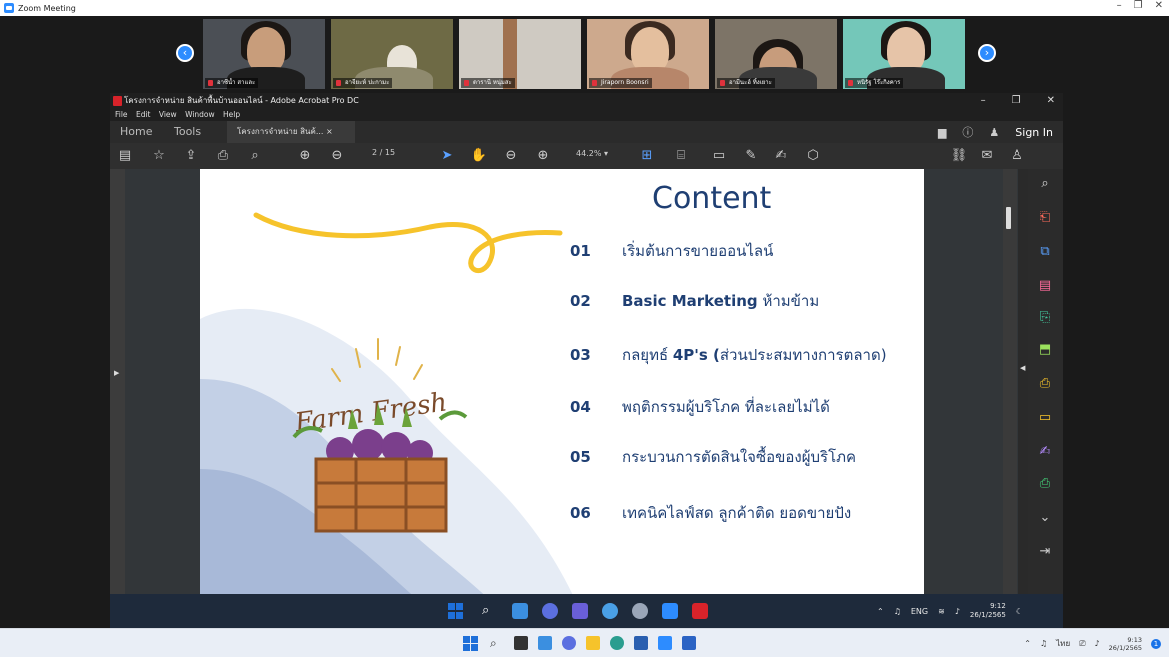  I want to click on highlight-pen-icon: ✎, so click(751, 156).